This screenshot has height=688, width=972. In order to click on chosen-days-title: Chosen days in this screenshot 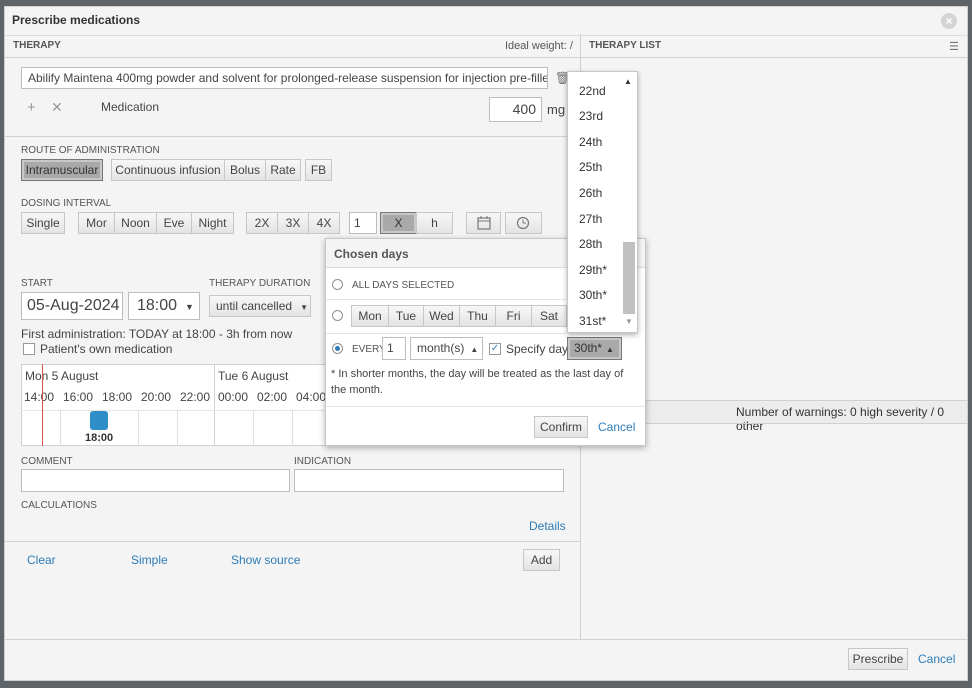, I will do `click(371, 254)`.